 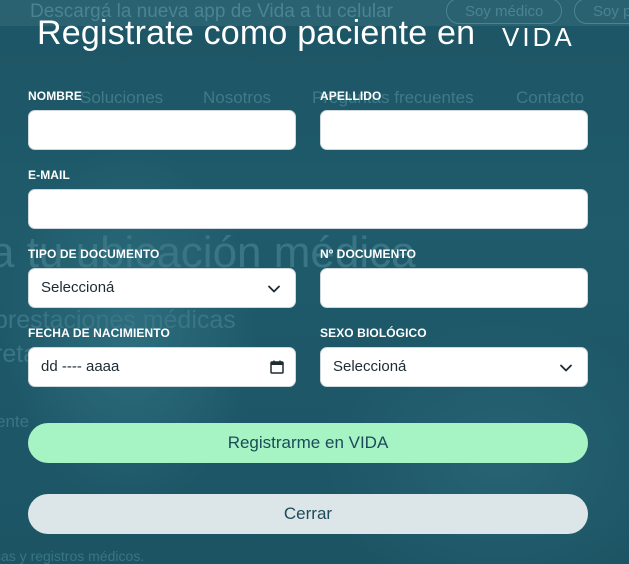 What do you see at coordinates (99, 333) in the screenshot?
I see `fecha-nacimiento-label: FECHA DE NACIMIENTO` at bounding box center [99, 333].